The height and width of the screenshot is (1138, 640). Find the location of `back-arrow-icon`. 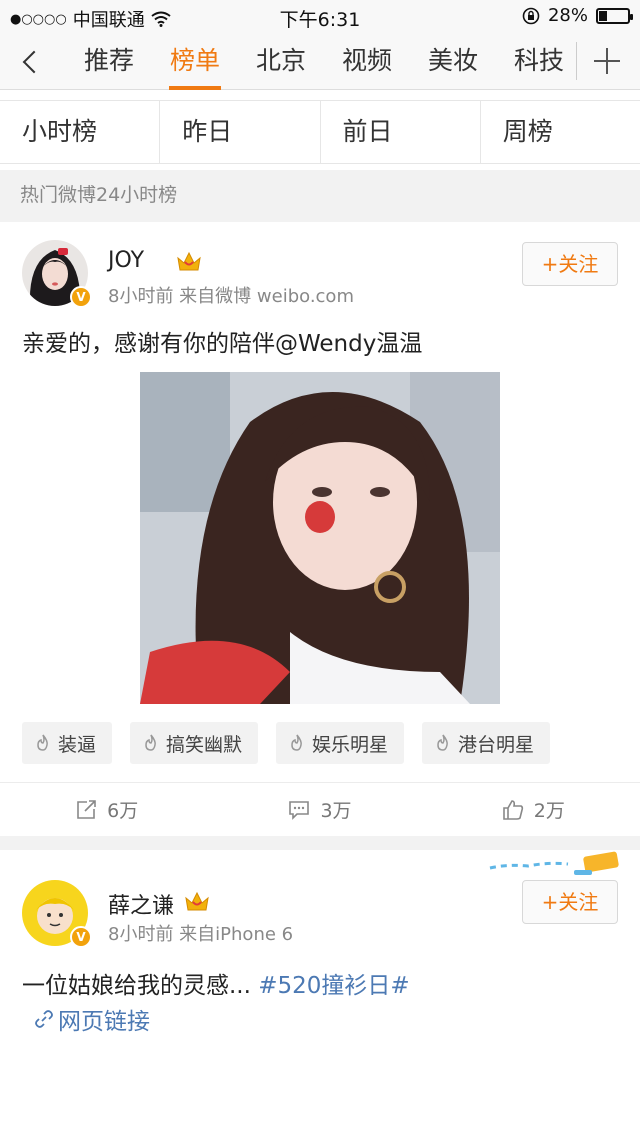

back-arrow-icon is located at coordinates (31, 62).